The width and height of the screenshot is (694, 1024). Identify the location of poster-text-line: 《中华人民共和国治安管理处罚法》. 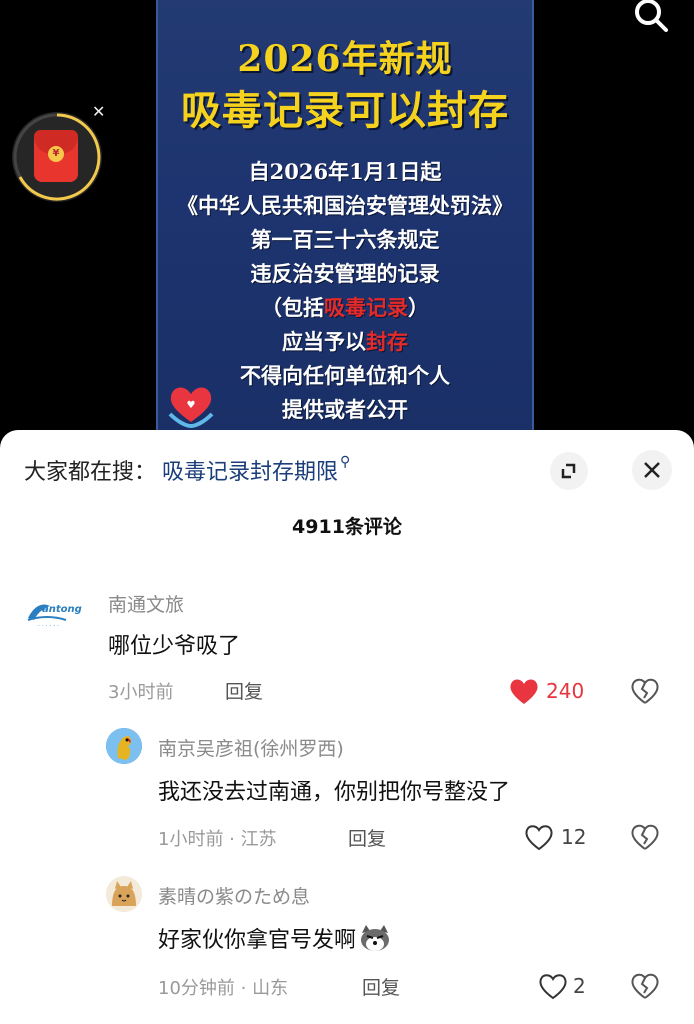
(345, 205).